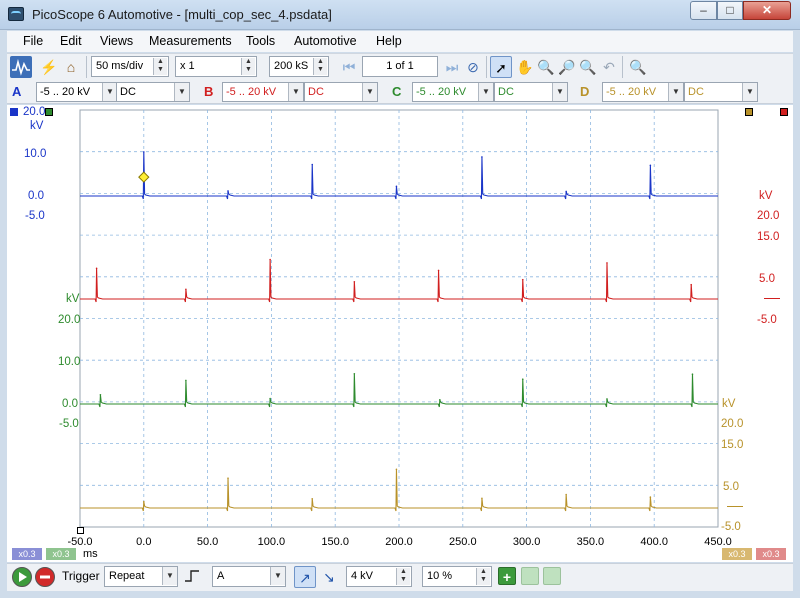 This screenshot has height=598, width=800. I want to click on axis-a-label: -5.0, so click(35, 216).